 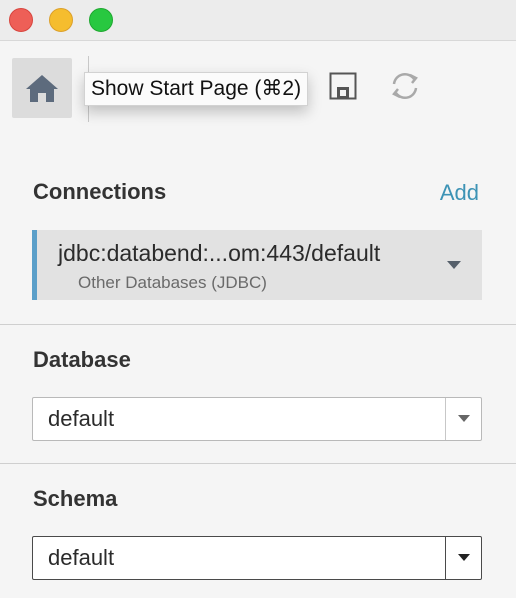 What do you see at coordinates (459, 193) in the screenshot?
I see `add-connection-link: Add` at bounding box center [459, 193].